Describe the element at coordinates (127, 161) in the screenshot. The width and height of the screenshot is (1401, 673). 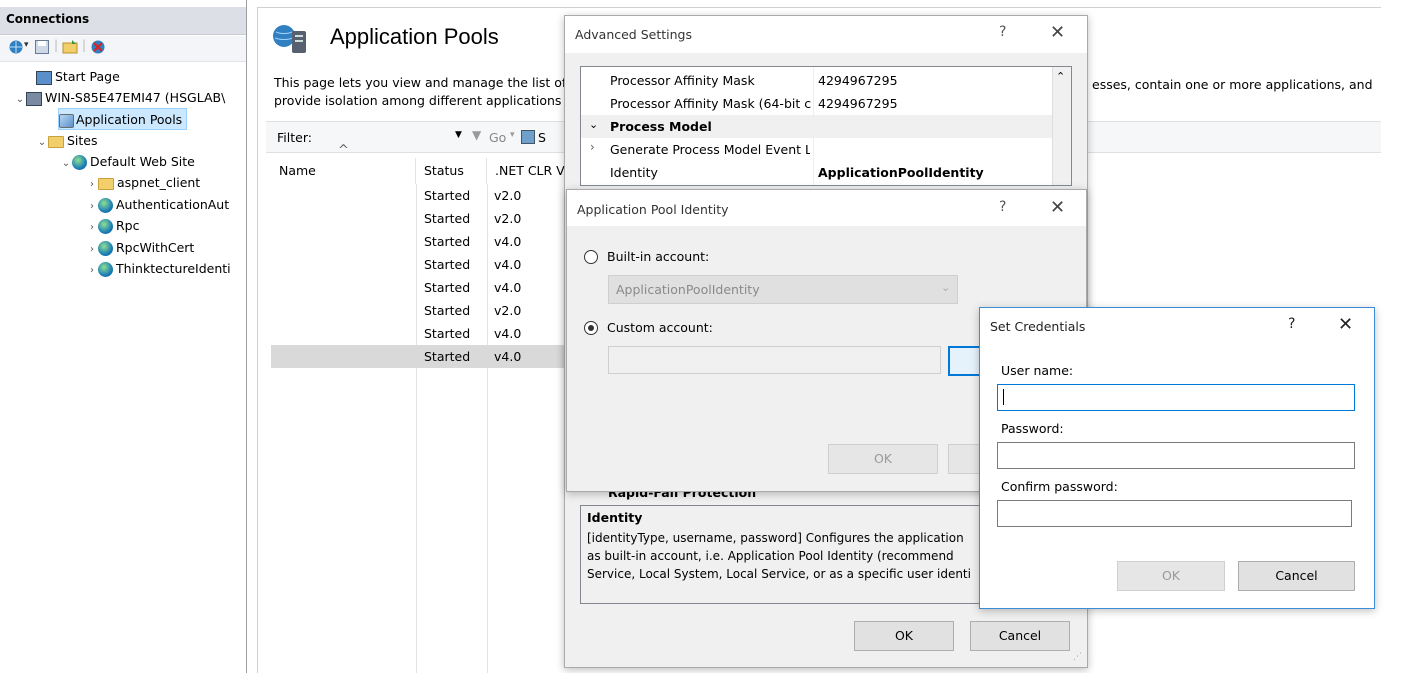
I see `tree-item-default-web-site: ⌄ Default Web Site` at that location.